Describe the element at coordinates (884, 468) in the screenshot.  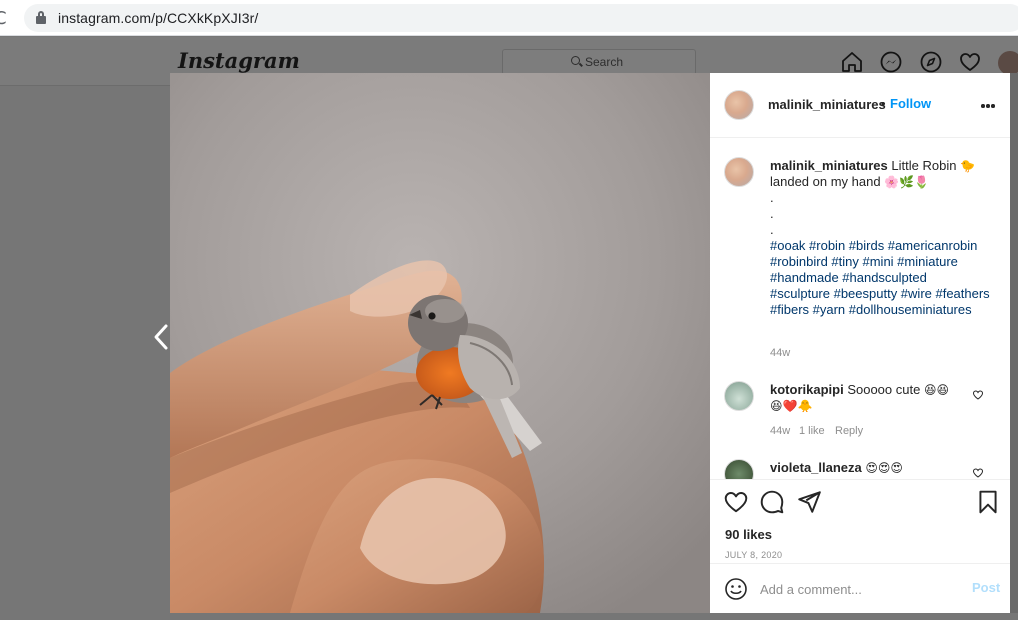
I see `comment-emoji: 😍😍😍` at that location.